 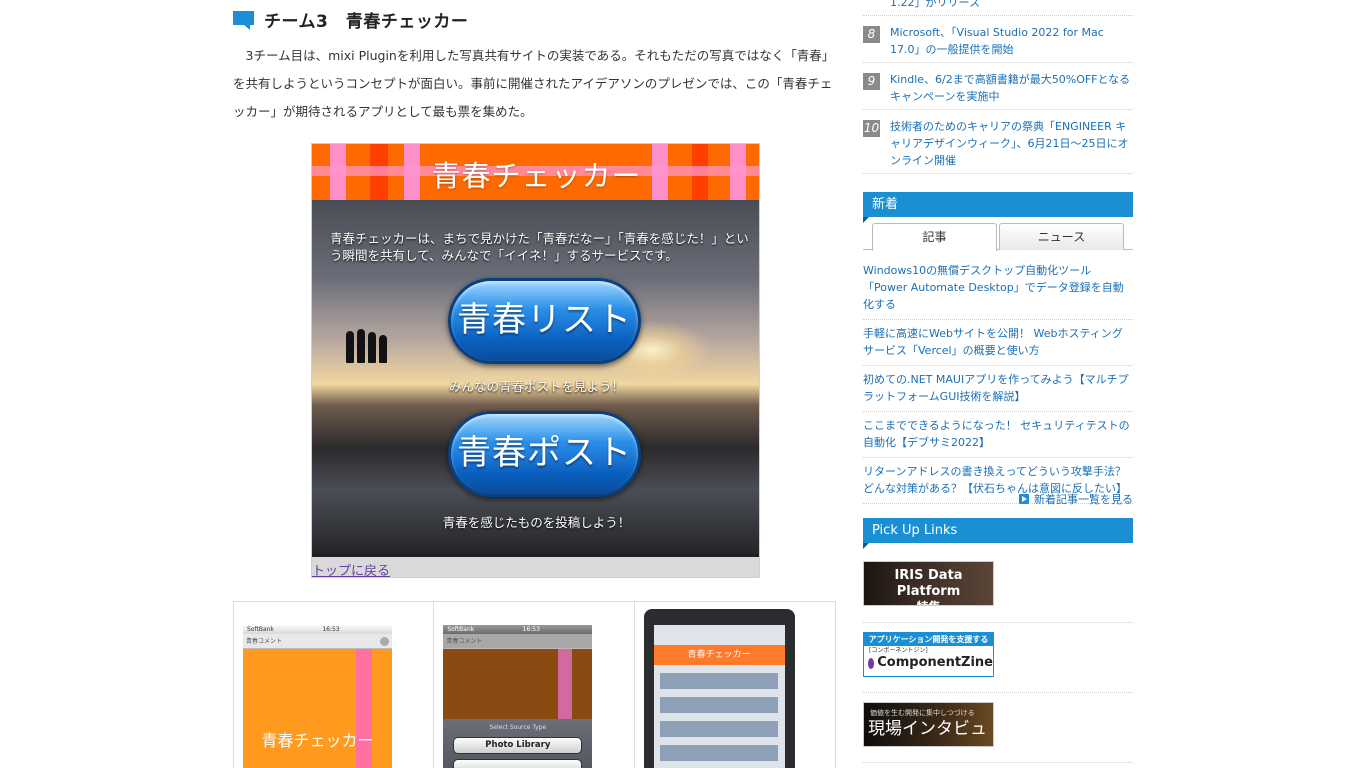 I want to click on seishun-list-button: 青春リスト, so click(x=544, y=321).